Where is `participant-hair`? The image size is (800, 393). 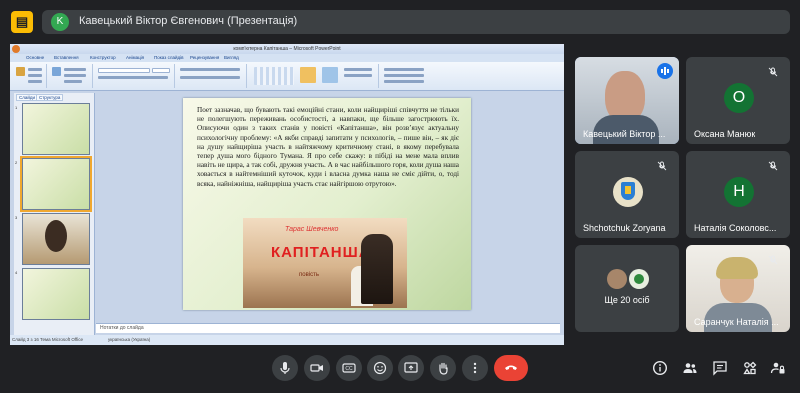 participant-hair is located at coordinates (737, 268).